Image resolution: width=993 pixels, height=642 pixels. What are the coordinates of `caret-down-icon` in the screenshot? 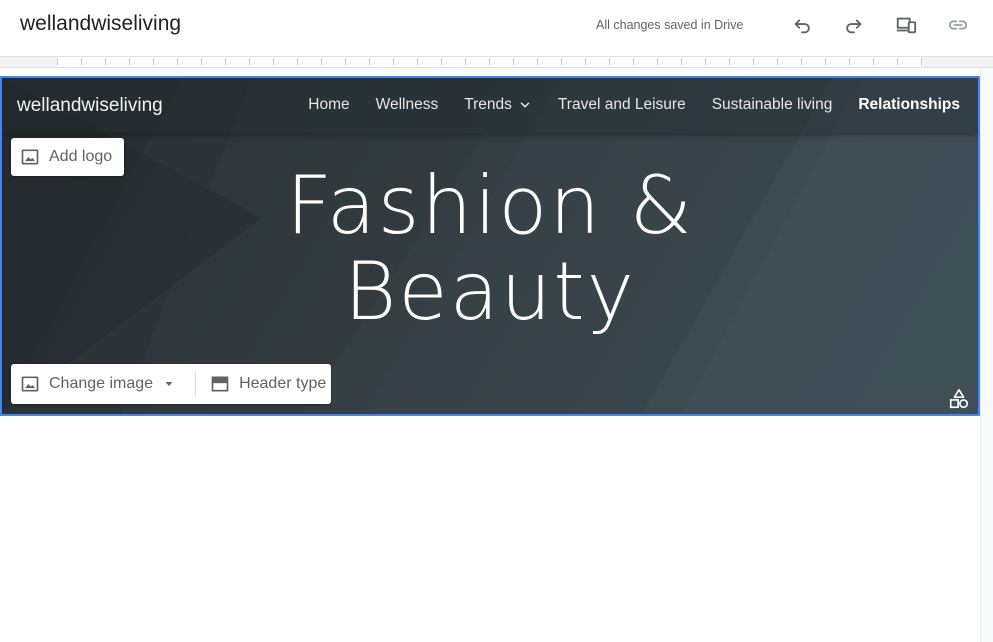 It's located at (169, 384).